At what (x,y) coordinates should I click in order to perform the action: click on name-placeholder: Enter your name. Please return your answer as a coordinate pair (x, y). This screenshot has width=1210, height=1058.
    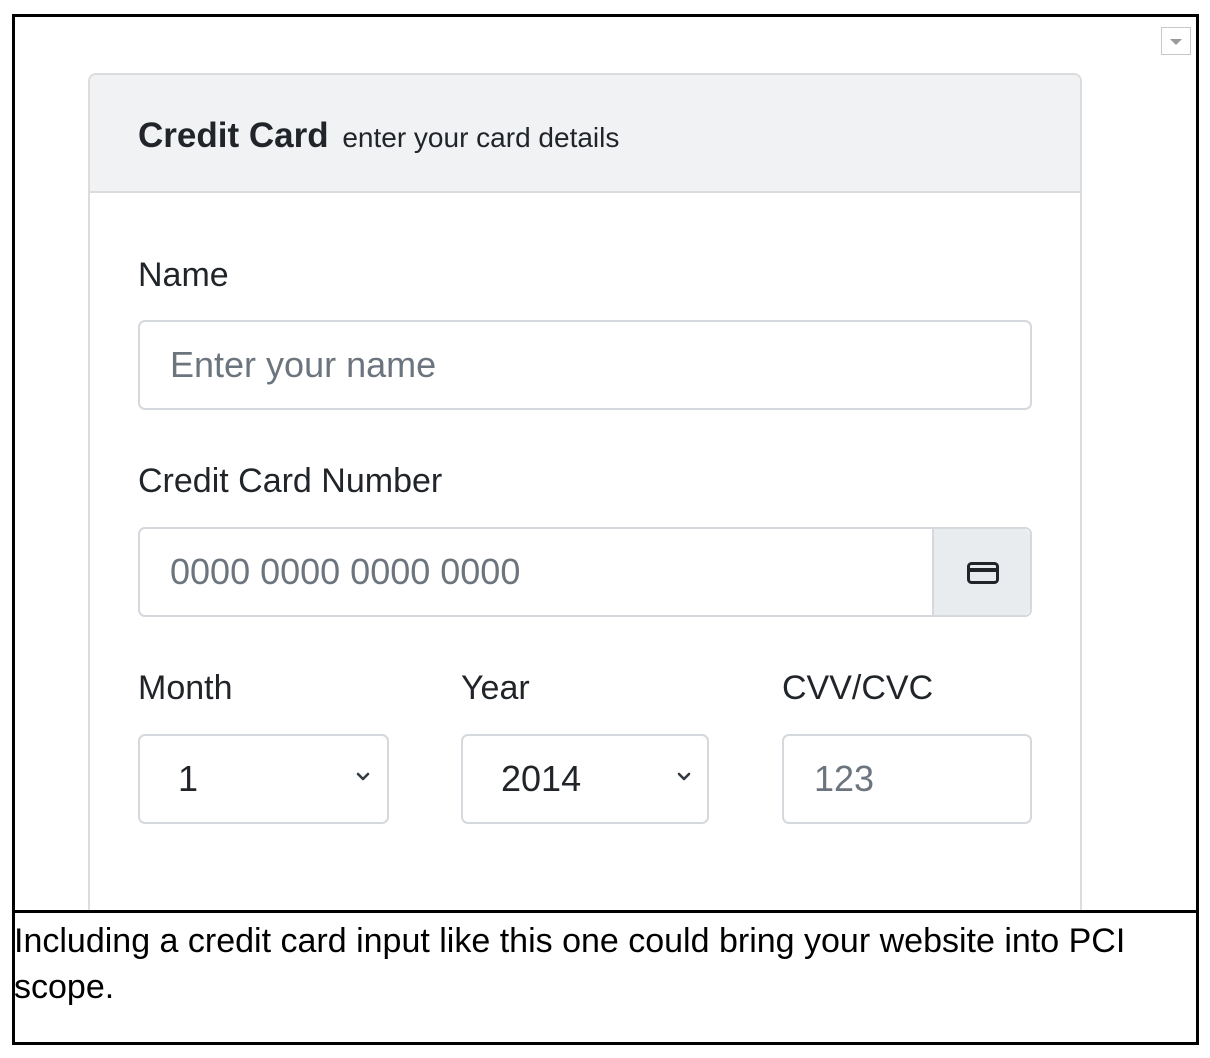
    Looking at the image, I should click on (303, 364).